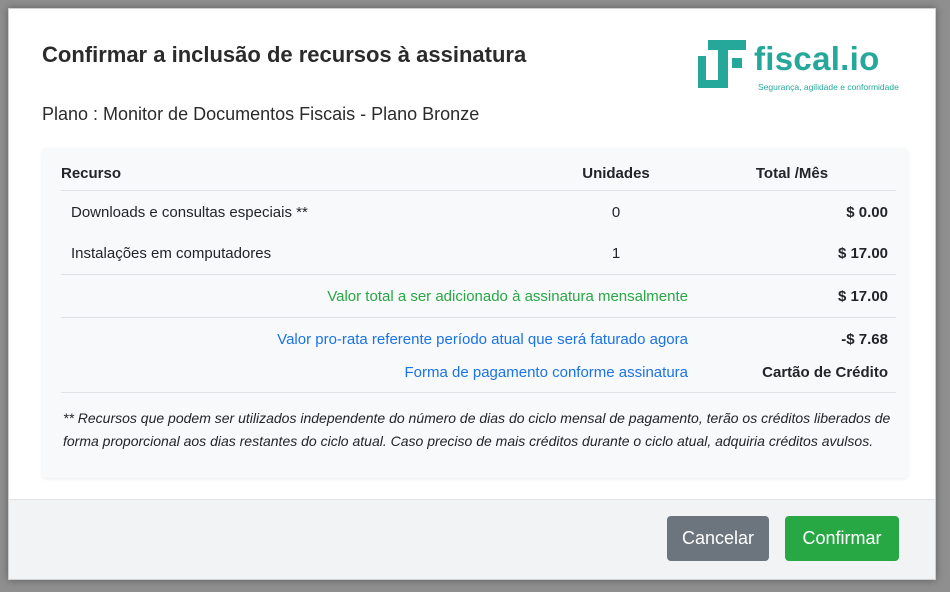 The width and height of the screenshot is (950, 592). I want to click on resource-total: $ 17.00, so click(862, 253).